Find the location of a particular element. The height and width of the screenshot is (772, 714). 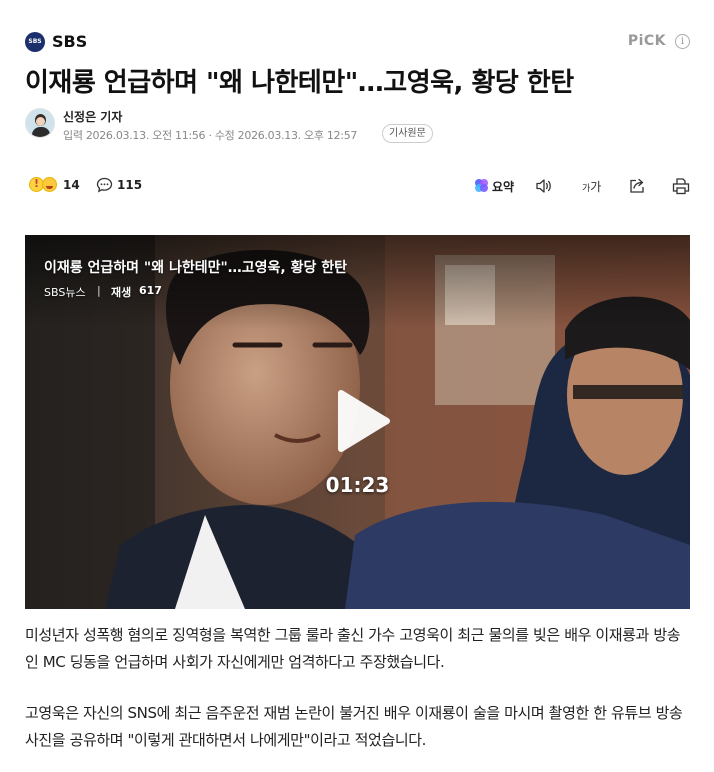

article-action-bar: 14 115 요약 가가 is located at coordinates (357, 186).